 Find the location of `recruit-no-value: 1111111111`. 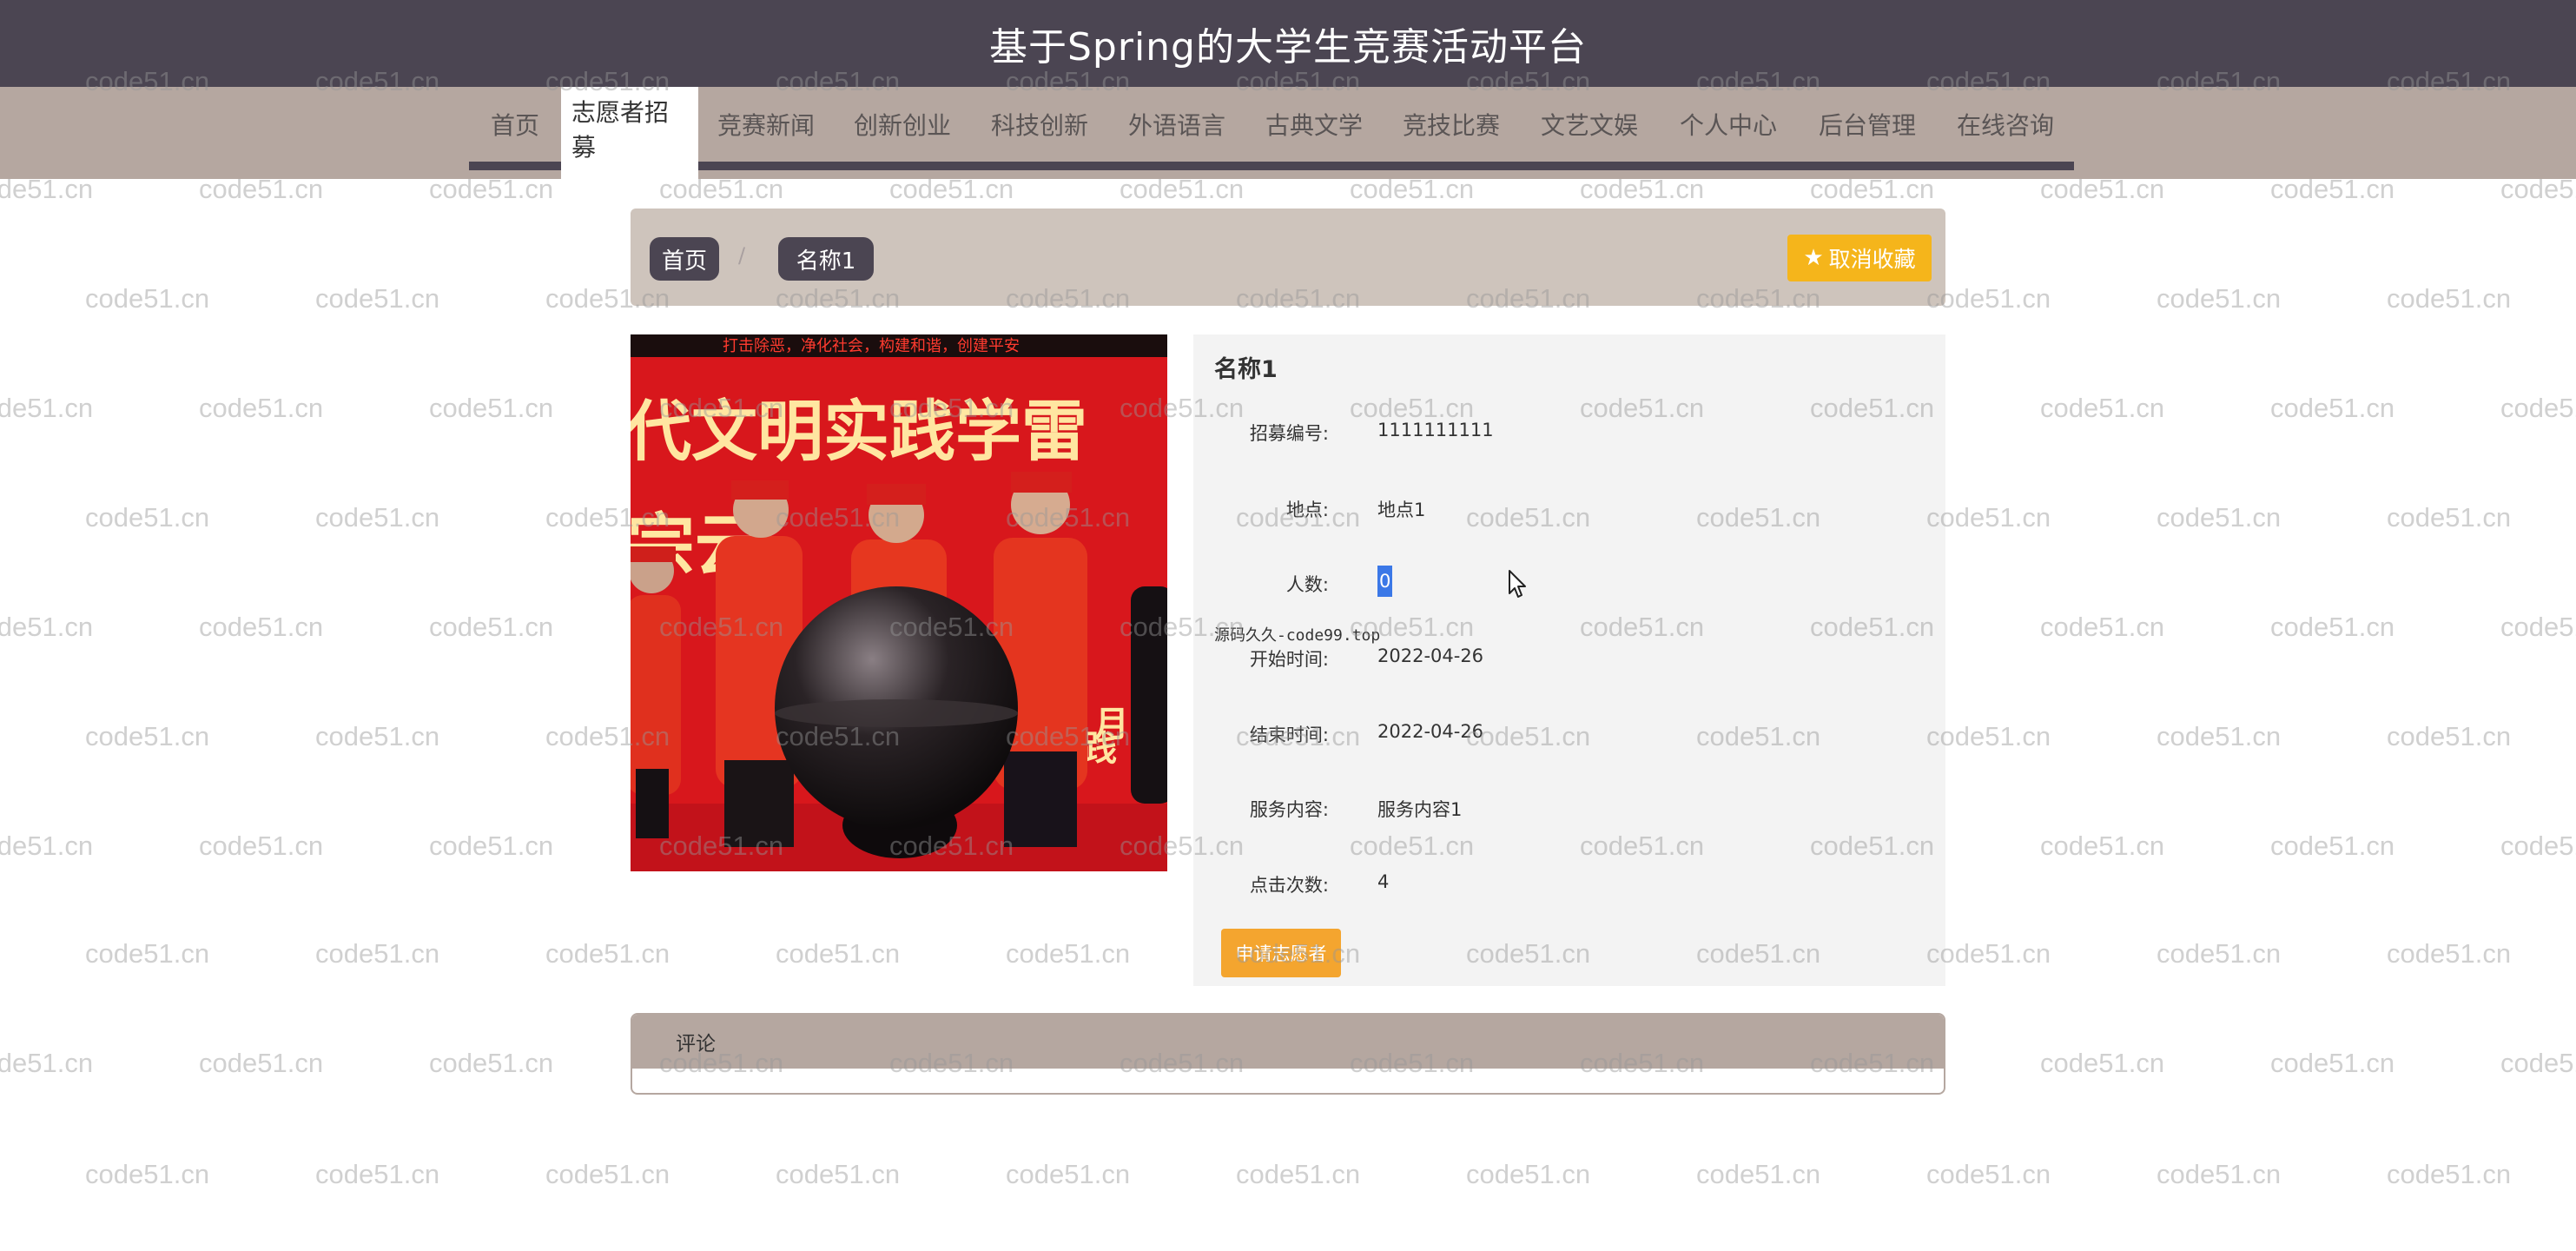

recruit-no-value: 1111111111 is located at coordinates (1436, 430).